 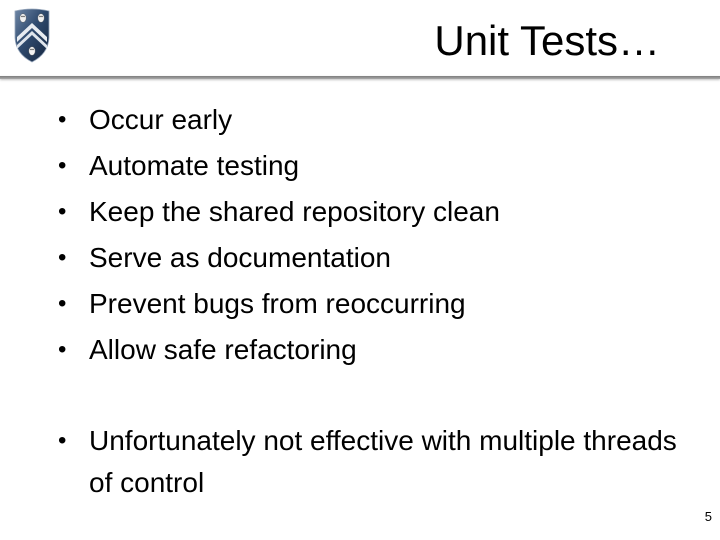 I want to click on bullet-text: Keep the shared repository clean, so click(x=294, y=211).